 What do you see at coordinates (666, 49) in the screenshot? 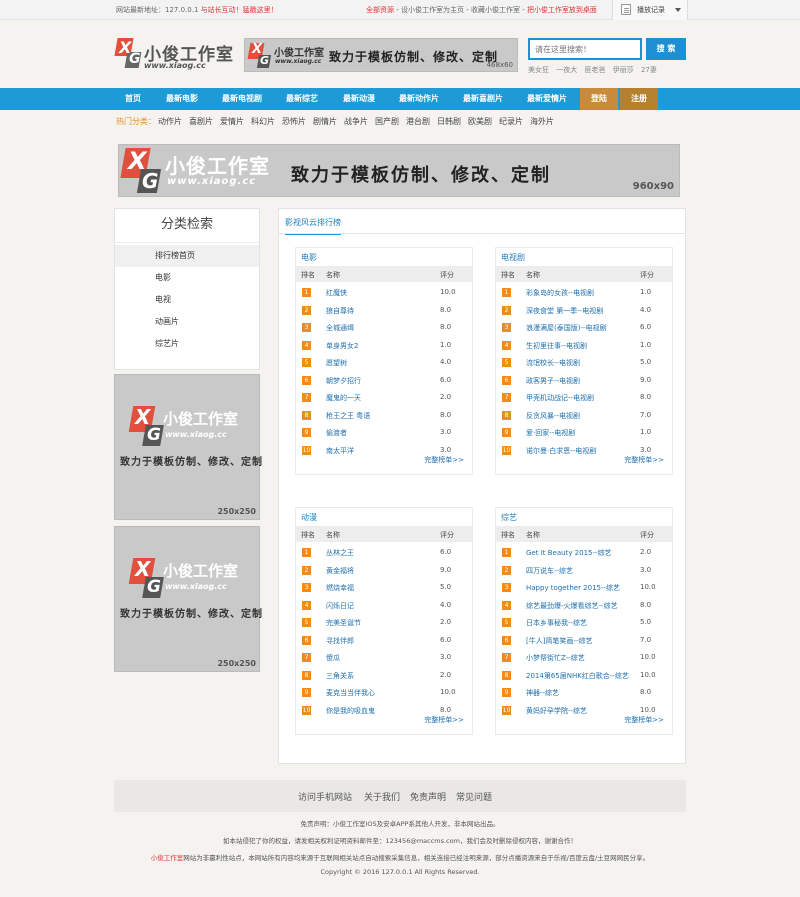
I see `search-button: 搜 索` at bounding box center [666, 49].